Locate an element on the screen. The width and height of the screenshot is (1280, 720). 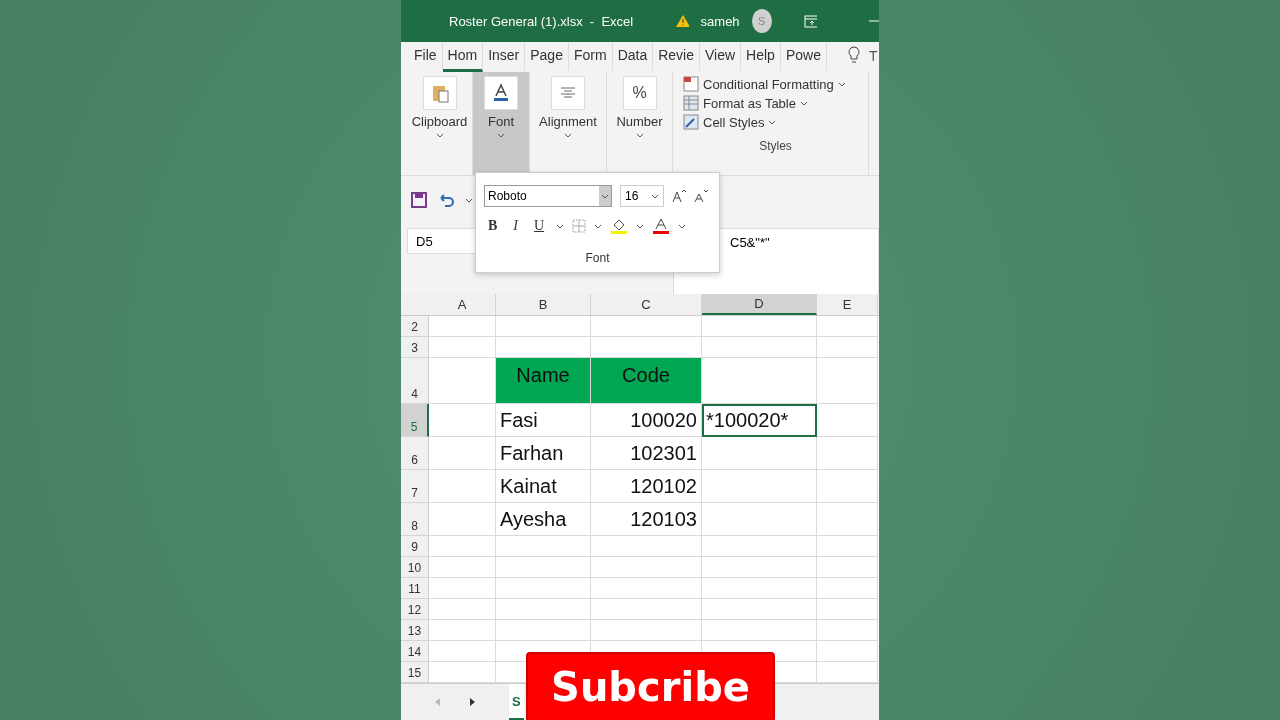
font-size-field: 16 is located at coordinates (642, 196).